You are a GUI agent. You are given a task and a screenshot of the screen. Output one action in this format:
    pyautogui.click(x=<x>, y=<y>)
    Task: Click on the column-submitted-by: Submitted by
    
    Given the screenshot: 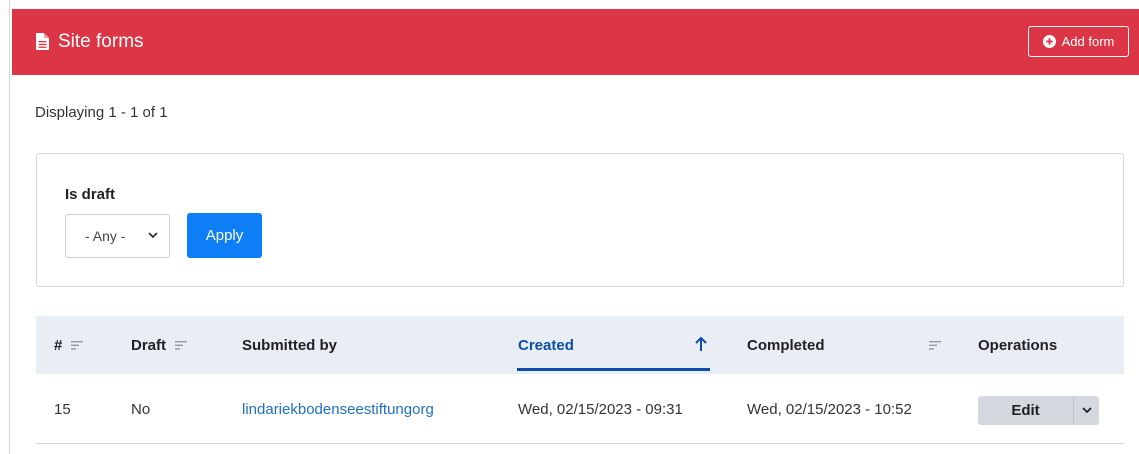 What is the action you would take?
    pyautogui.click(x=289, y=345)
    